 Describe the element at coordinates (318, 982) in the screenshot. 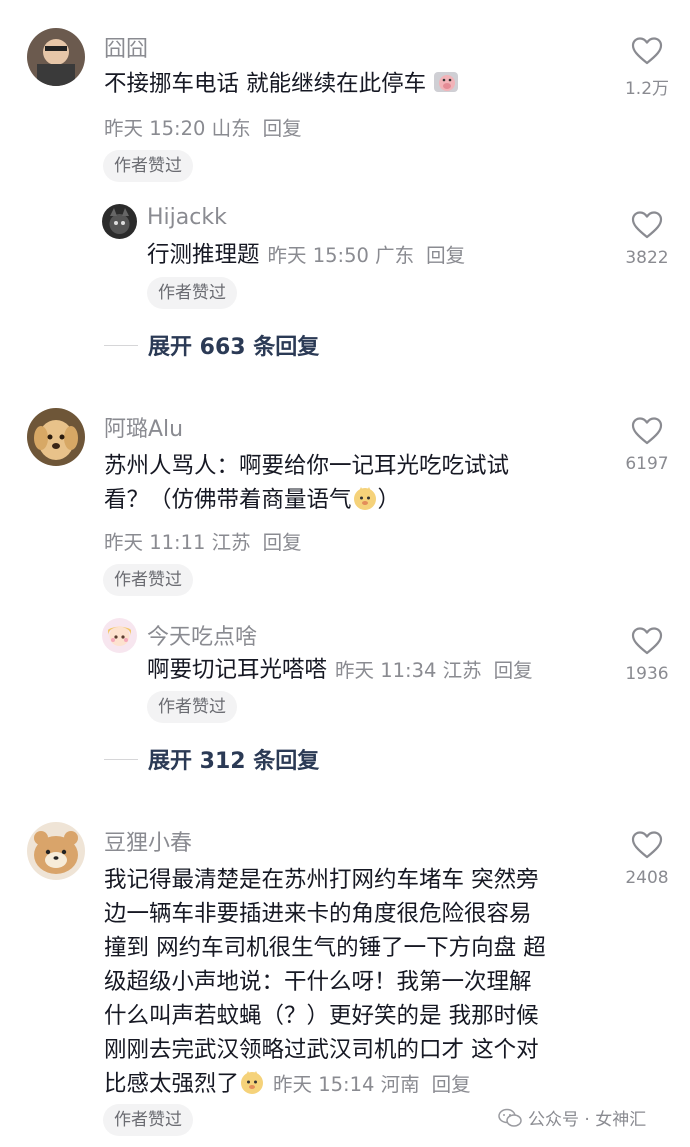

I see `comment-line: 级超级小声地说：干什么呀！我第一次理解` at that location.